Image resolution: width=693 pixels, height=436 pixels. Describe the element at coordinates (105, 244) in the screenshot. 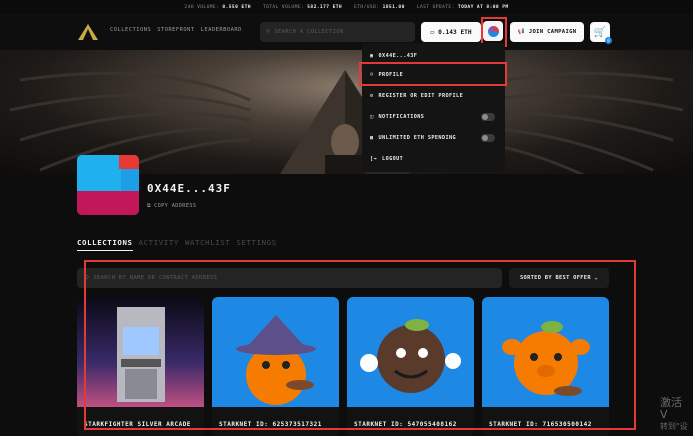

I see `tab-collections: COLLECTIONS` at that location.